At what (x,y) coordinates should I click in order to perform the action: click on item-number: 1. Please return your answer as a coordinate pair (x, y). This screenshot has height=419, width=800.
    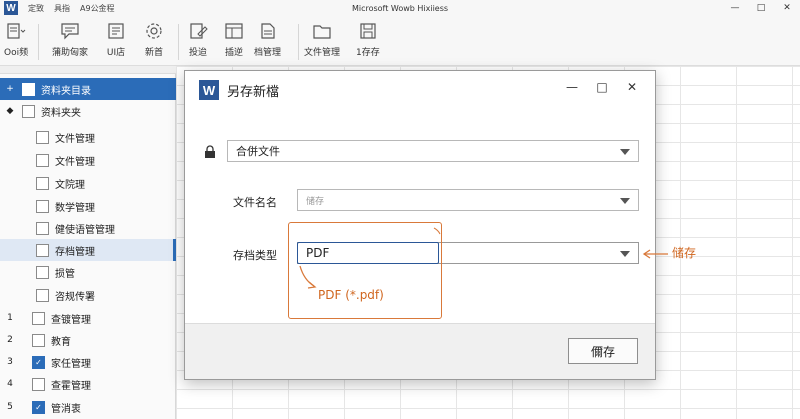
    Looking at the image, I should click on (10, 318).